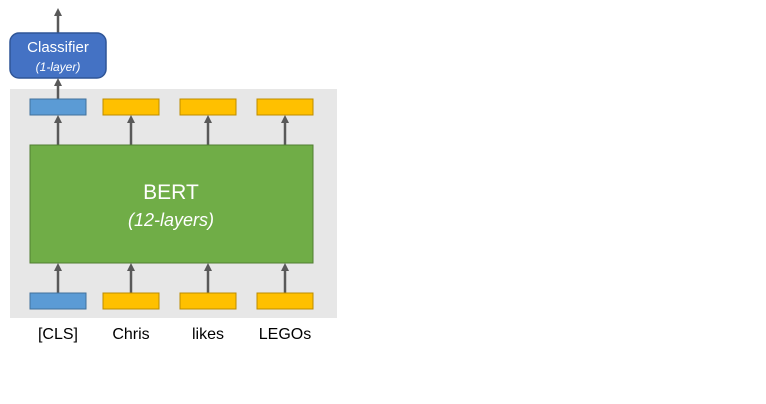  What do you see at coordinates (285, 107) in the screenshot?
I see `output-token-legos` at bounding box center [285, 107].